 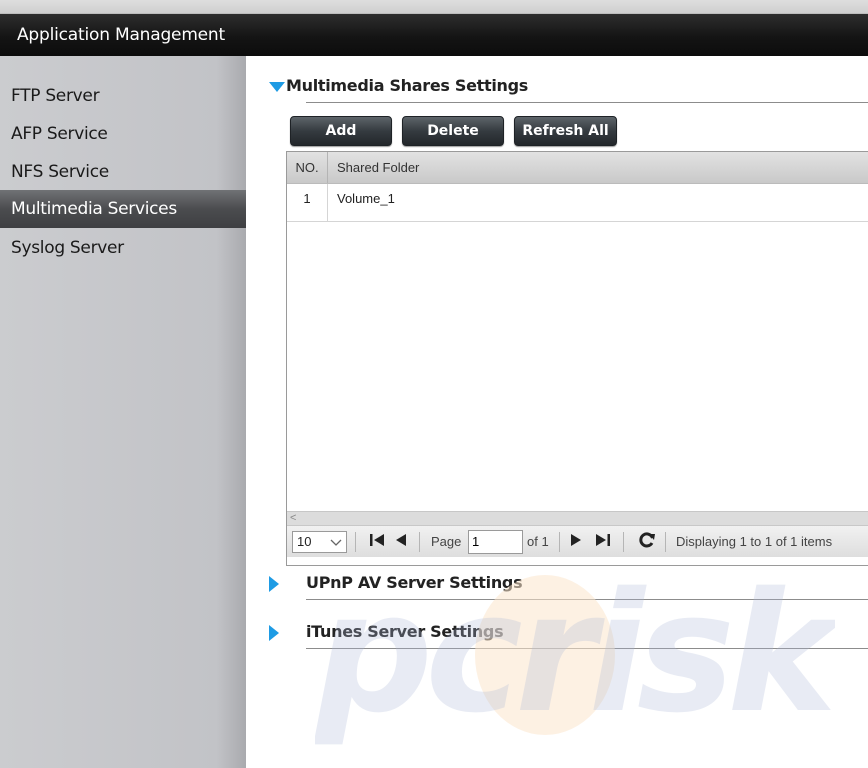 I want to click on delete-button: Delete, so click(x=453, y=131).